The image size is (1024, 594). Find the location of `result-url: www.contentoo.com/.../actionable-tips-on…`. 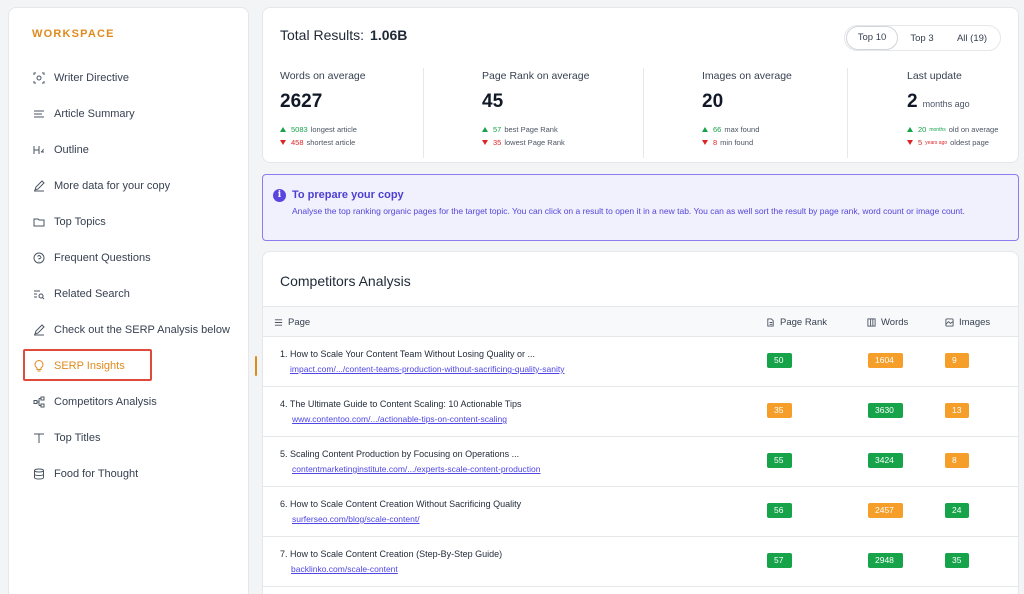

result-url: www.contentoo.com/.../actionable-tips-on… is located at coordinates (399, 419).